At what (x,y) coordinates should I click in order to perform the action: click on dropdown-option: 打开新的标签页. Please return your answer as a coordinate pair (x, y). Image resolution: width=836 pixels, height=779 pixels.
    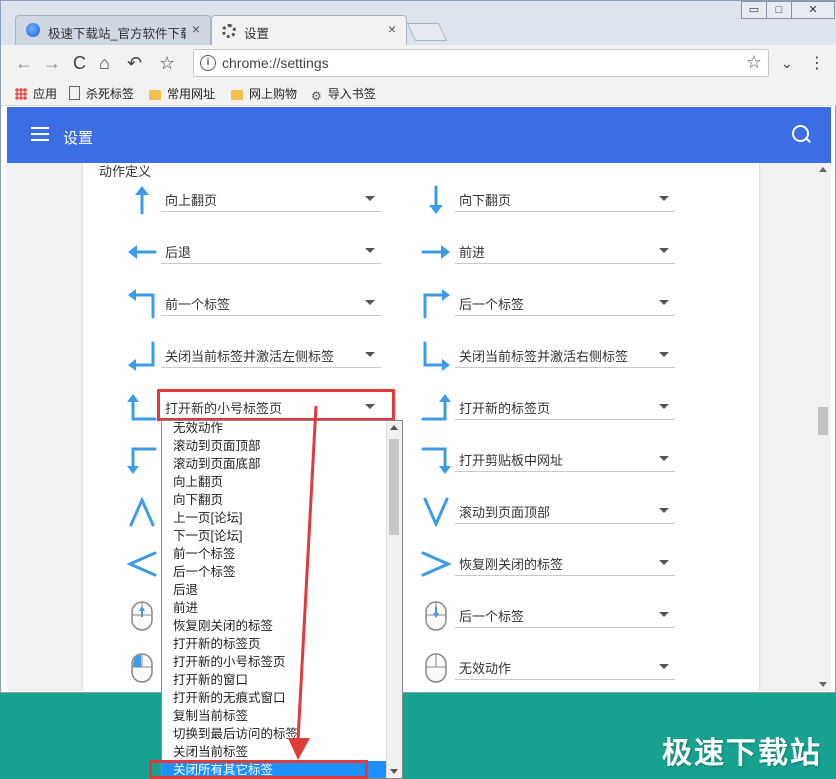
    Looking at the image, I should click on (274, 644).